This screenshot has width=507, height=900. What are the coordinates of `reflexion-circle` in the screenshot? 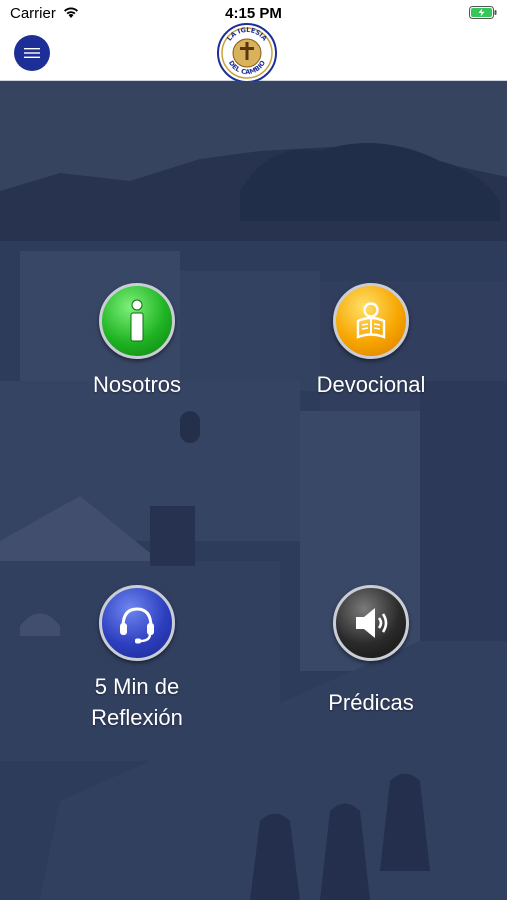 It's located at (137, 623).